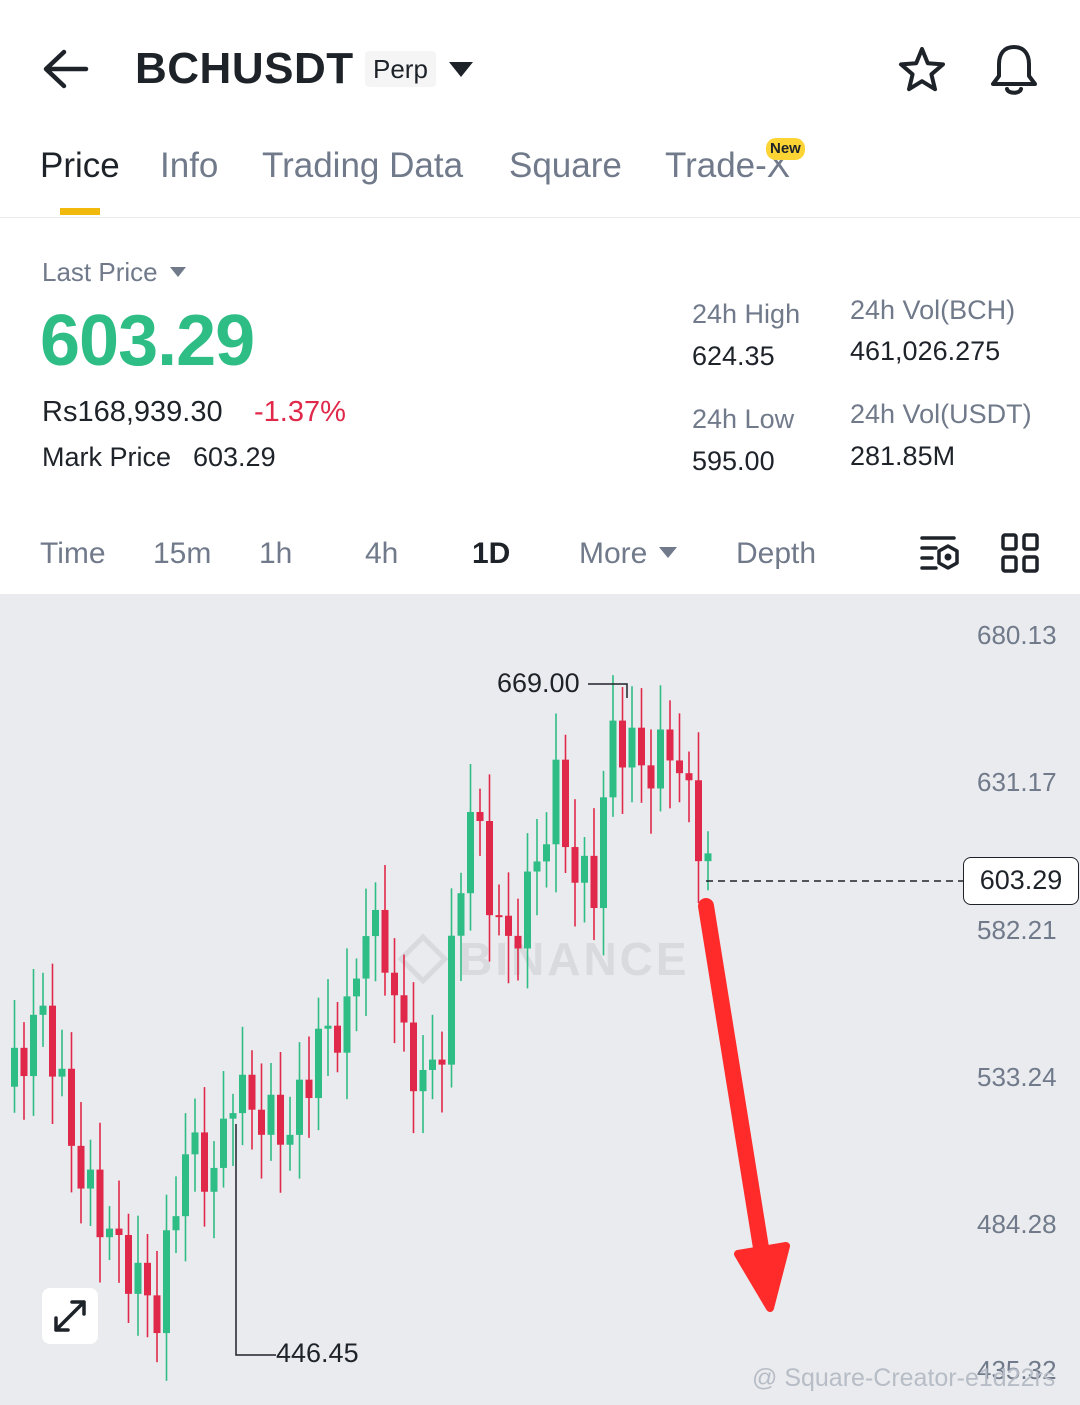  I want to click on interval-1h: 1h, so click(275, 554).